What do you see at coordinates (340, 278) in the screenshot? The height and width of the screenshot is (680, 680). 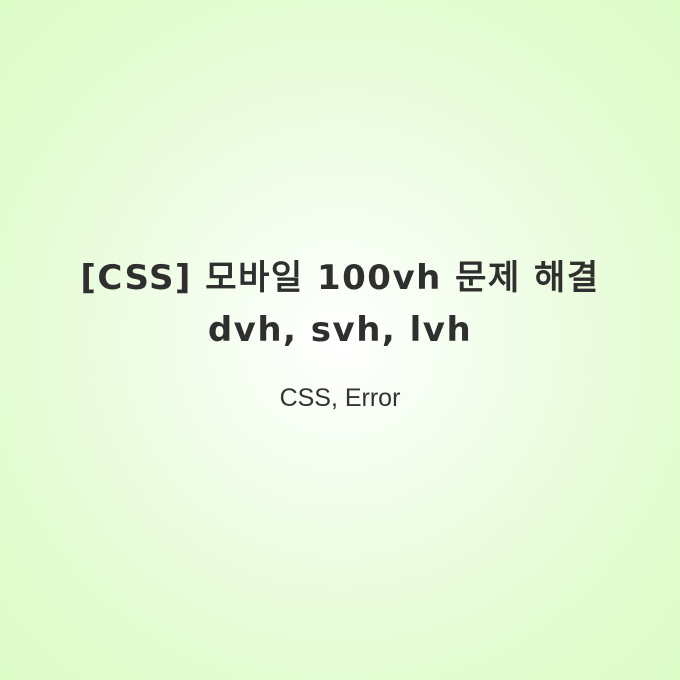 I see `post-title-line-1: [CSS] 모바일 100vh 문제 해결` at bounding box center [340, 278].